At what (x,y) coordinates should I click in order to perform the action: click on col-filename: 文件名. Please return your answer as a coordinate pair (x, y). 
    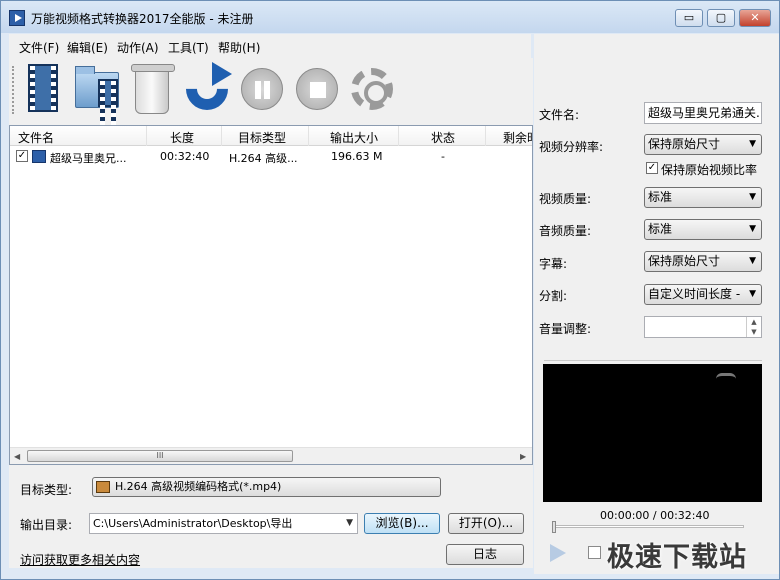
    Looking at the image, I should click on (36, 137).